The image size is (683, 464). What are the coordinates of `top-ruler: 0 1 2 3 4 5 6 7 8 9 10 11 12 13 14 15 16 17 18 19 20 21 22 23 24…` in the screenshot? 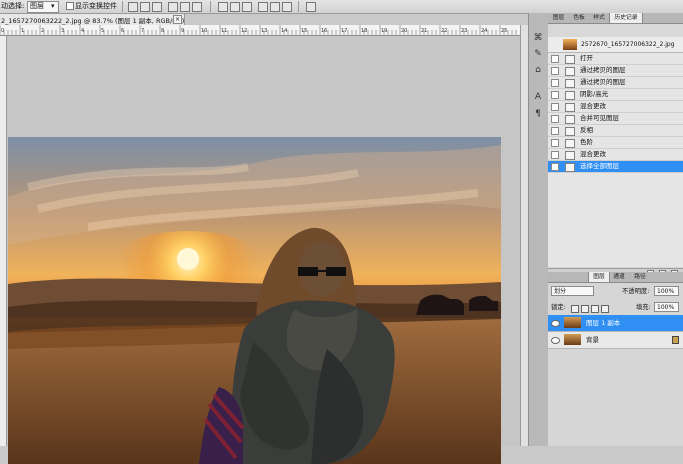 It's located at (260, 30).